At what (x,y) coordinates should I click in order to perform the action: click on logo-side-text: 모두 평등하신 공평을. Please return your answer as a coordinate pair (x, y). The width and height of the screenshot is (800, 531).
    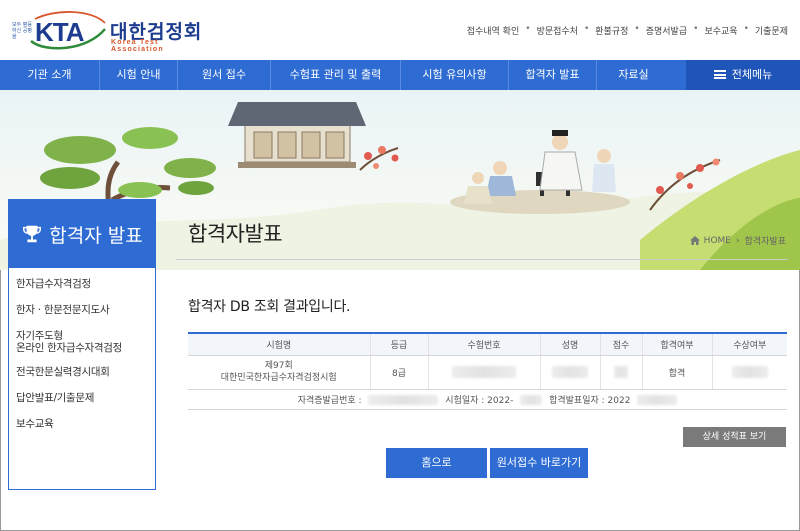
    Looking at the image, I should click on (22, 31).